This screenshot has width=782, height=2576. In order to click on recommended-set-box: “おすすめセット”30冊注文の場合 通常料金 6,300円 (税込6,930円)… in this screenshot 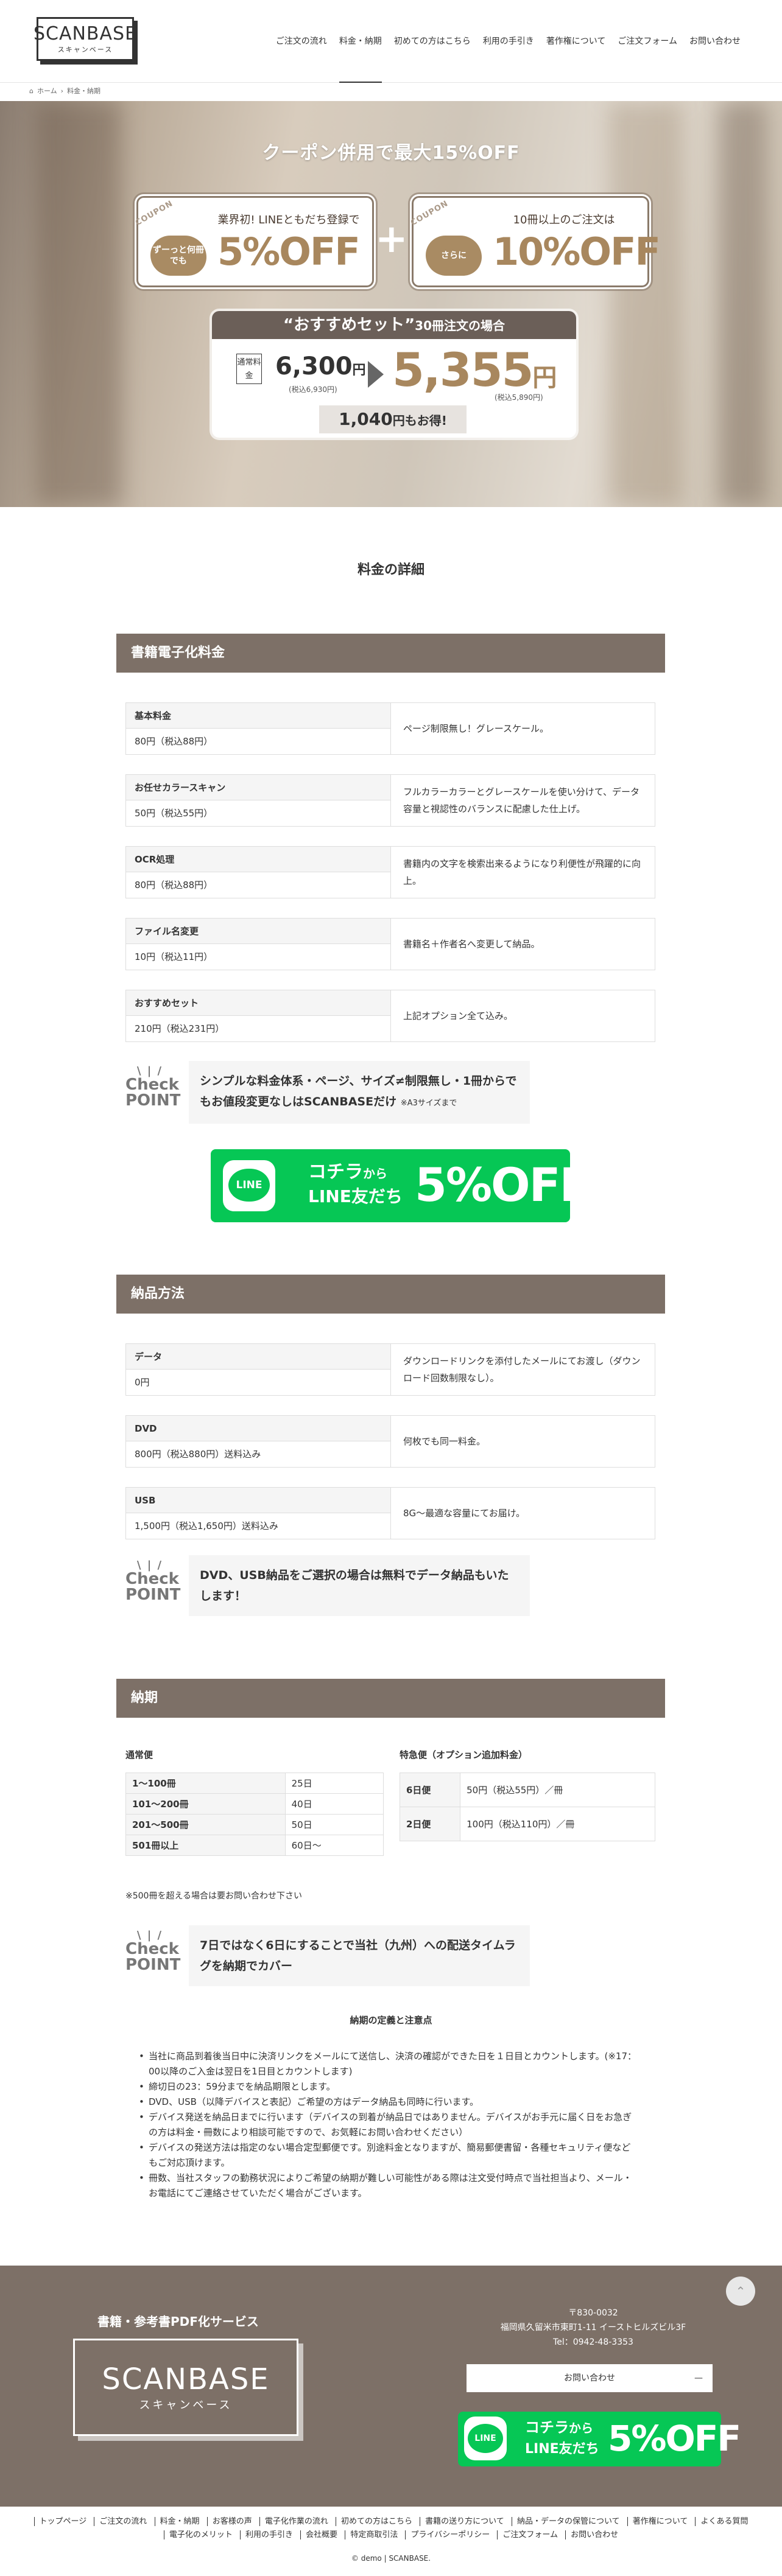, I will do `click(394, 374)`.